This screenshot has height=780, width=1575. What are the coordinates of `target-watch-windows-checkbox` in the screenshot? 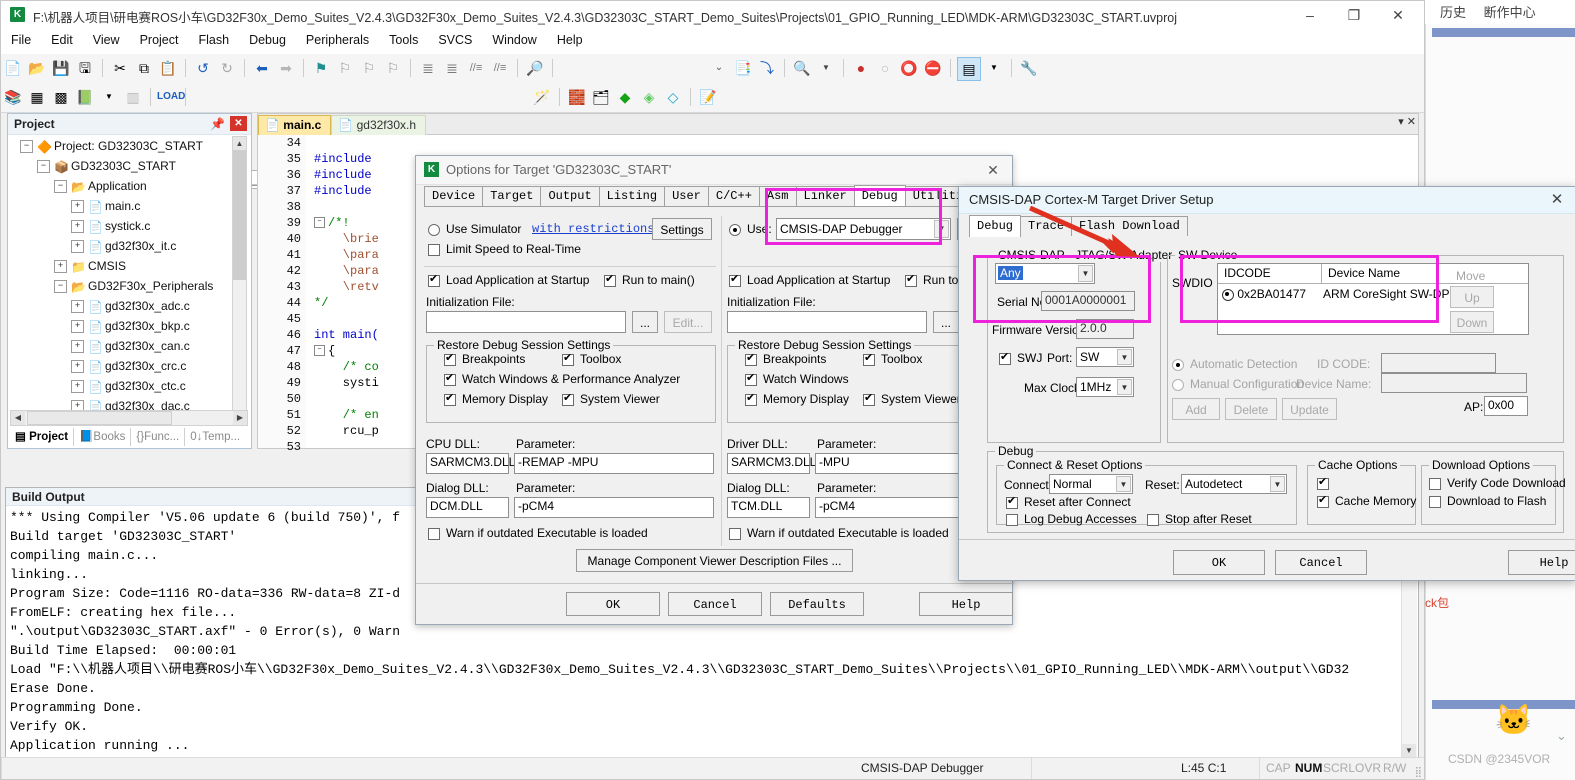 It's located at (751, 378).